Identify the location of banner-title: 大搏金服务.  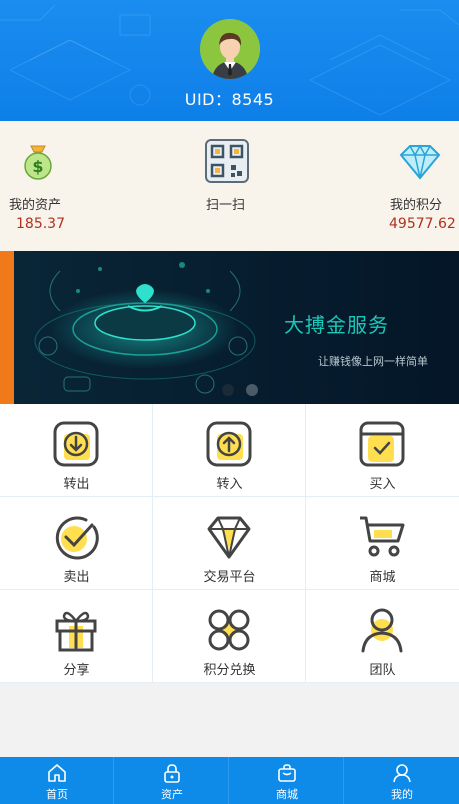
(336, 325).